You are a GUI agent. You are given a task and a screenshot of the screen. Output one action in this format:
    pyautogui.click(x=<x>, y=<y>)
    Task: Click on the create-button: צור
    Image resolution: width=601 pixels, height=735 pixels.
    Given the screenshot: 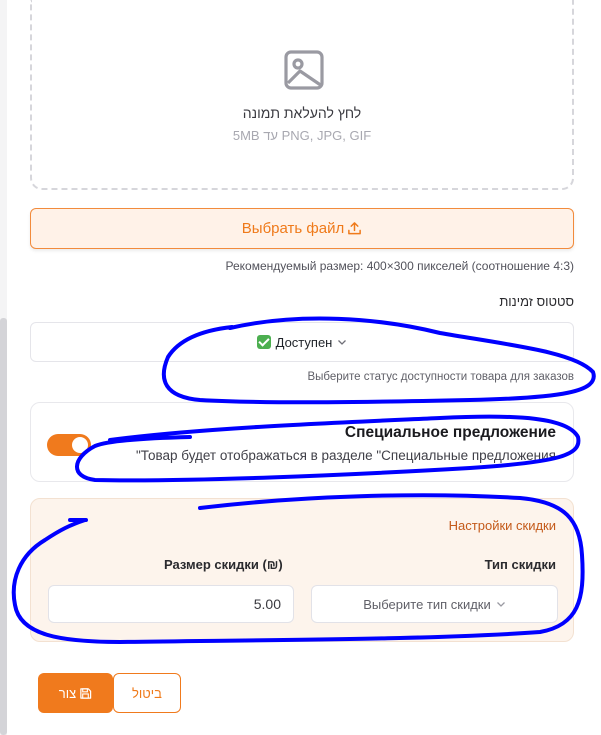 What is the action you would take?
    pyautogui.click(x=75, y=693)
    